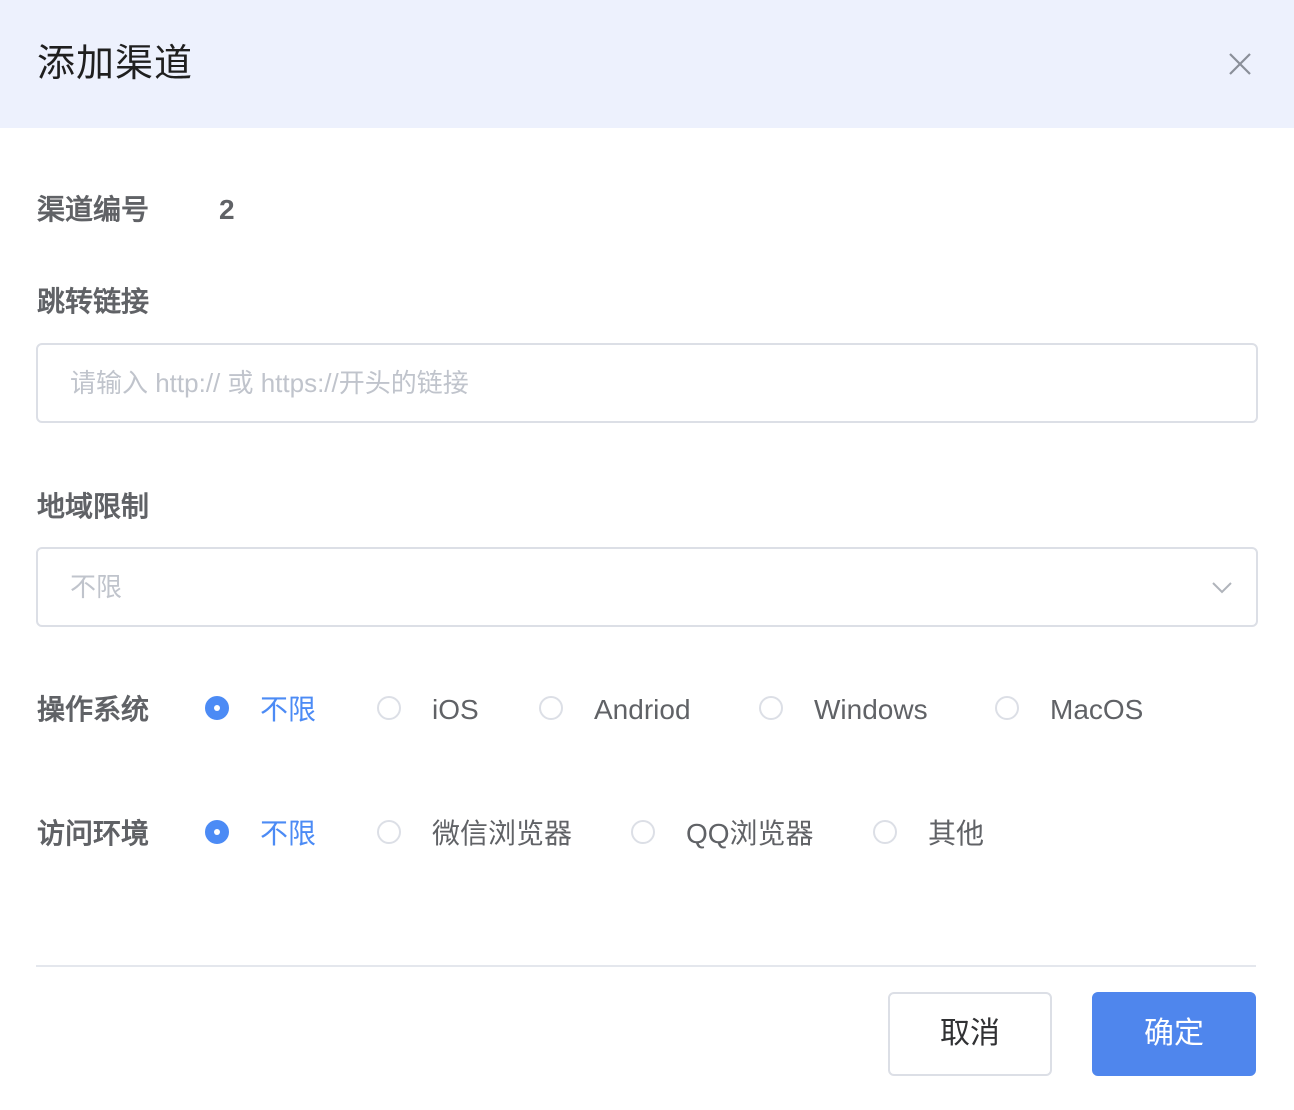 The width and height of the screenshot is (1294, 1110). Describe the element at coordinates (1240, 64) in the screenshot. I see `close-icon` at that location.